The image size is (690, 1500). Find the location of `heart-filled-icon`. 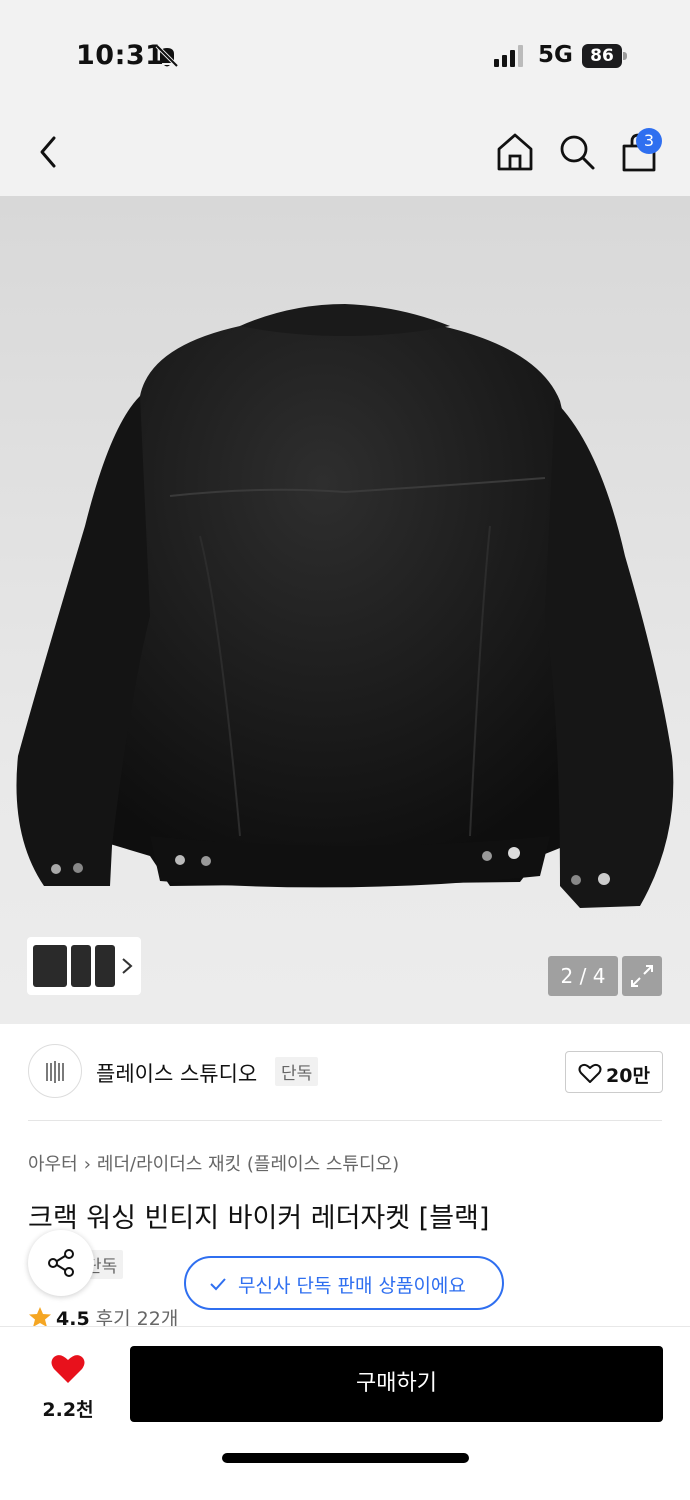

heart-filled-icon is located at coordinates (68, 1369).